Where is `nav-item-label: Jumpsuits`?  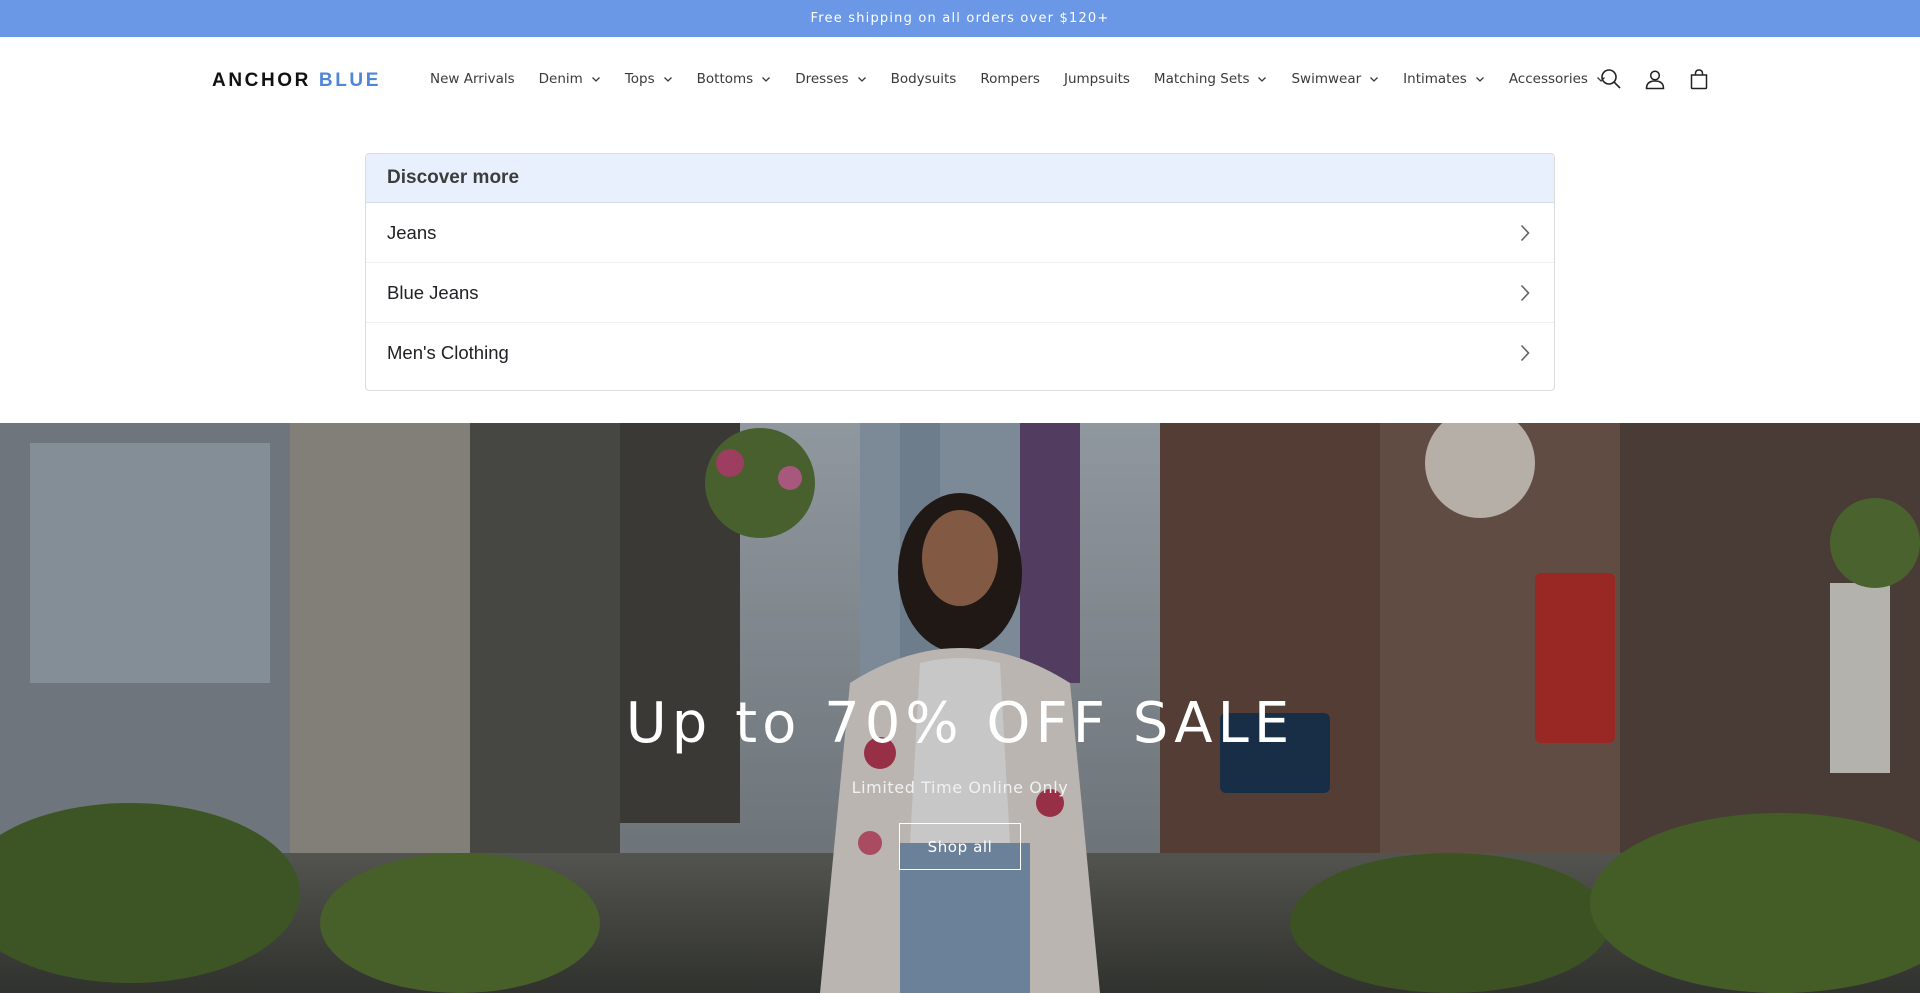 nav-item-label: Jumpsuits is located at coordinates (1096, 79).